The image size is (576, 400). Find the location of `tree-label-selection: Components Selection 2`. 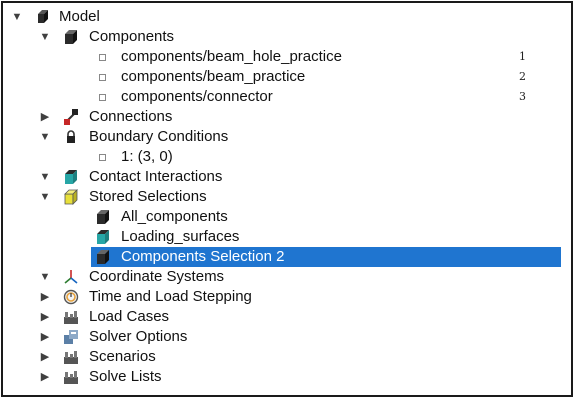

tree-label-selection: Components Selection 2 is located at coordinates (203, 256).